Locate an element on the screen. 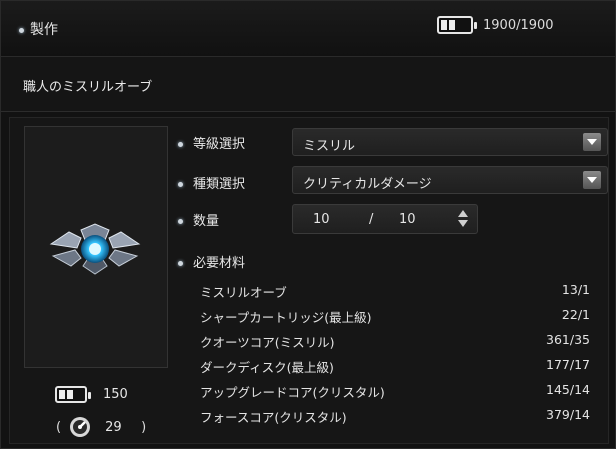 Image resolution: width=616 pixels, height=449 pixels. item-name-bar: 職人のミスリルオーブ is located at coordinates (308, 84).